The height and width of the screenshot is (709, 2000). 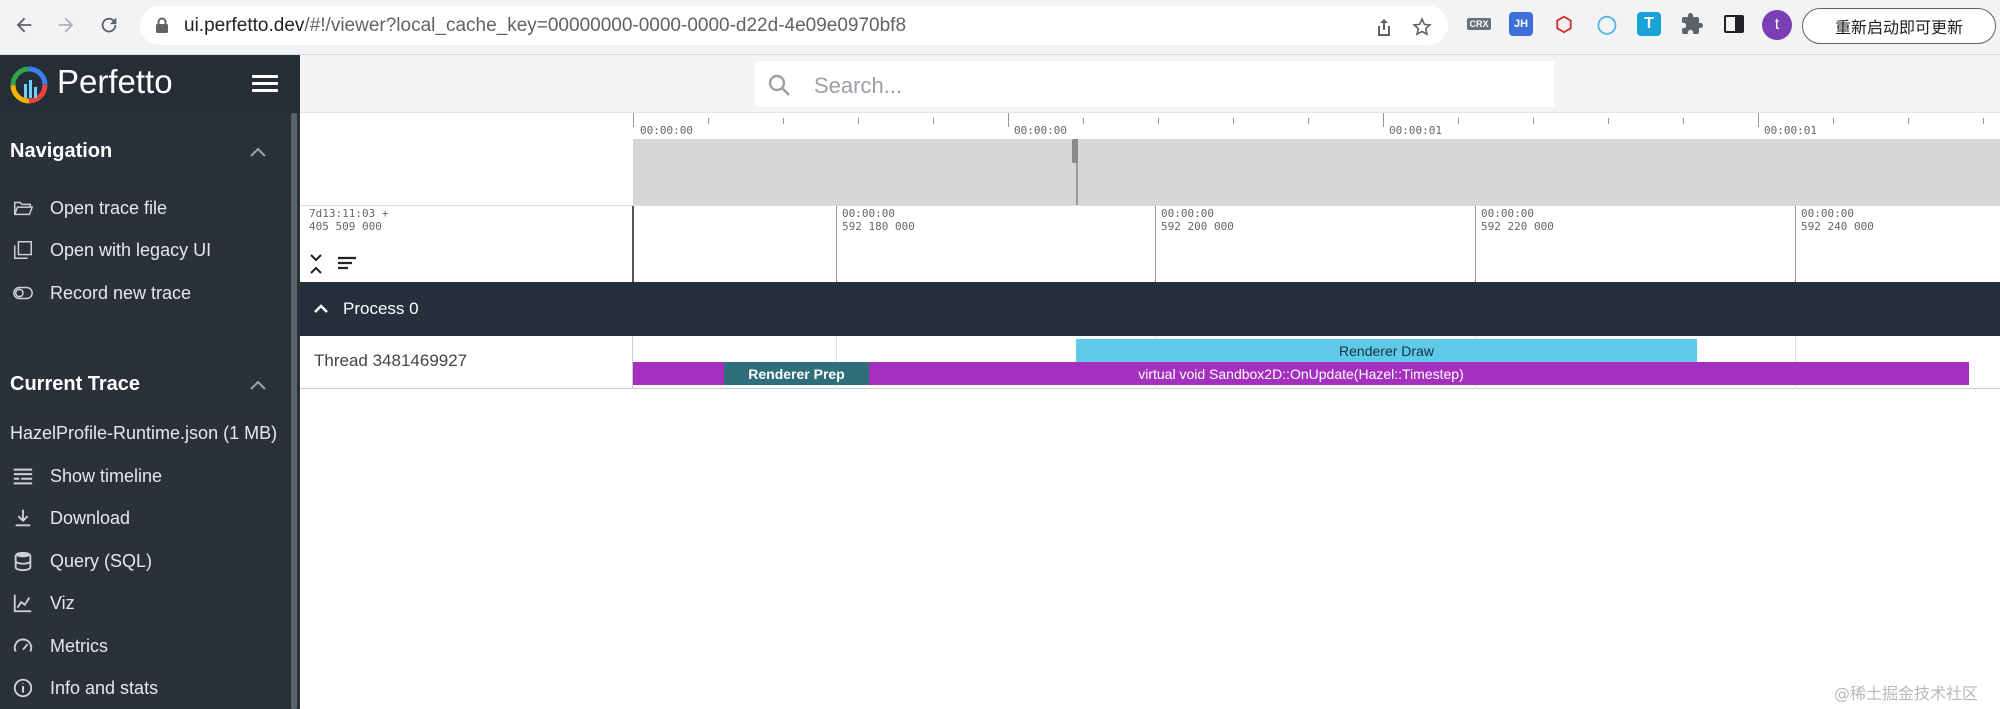 What do you see at coordinates (1734, 24) in the screenshot?
I see `side-panel-icon` at bounding box center [1734, 24].